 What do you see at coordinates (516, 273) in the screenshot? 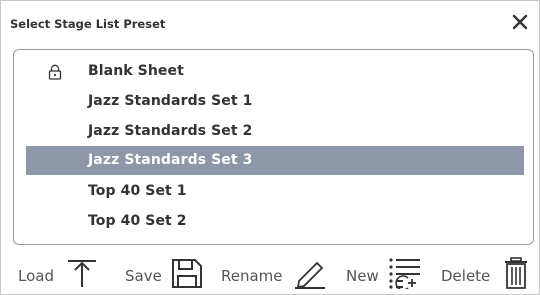
I see `trash-icon` at bounding box center [516, 273].